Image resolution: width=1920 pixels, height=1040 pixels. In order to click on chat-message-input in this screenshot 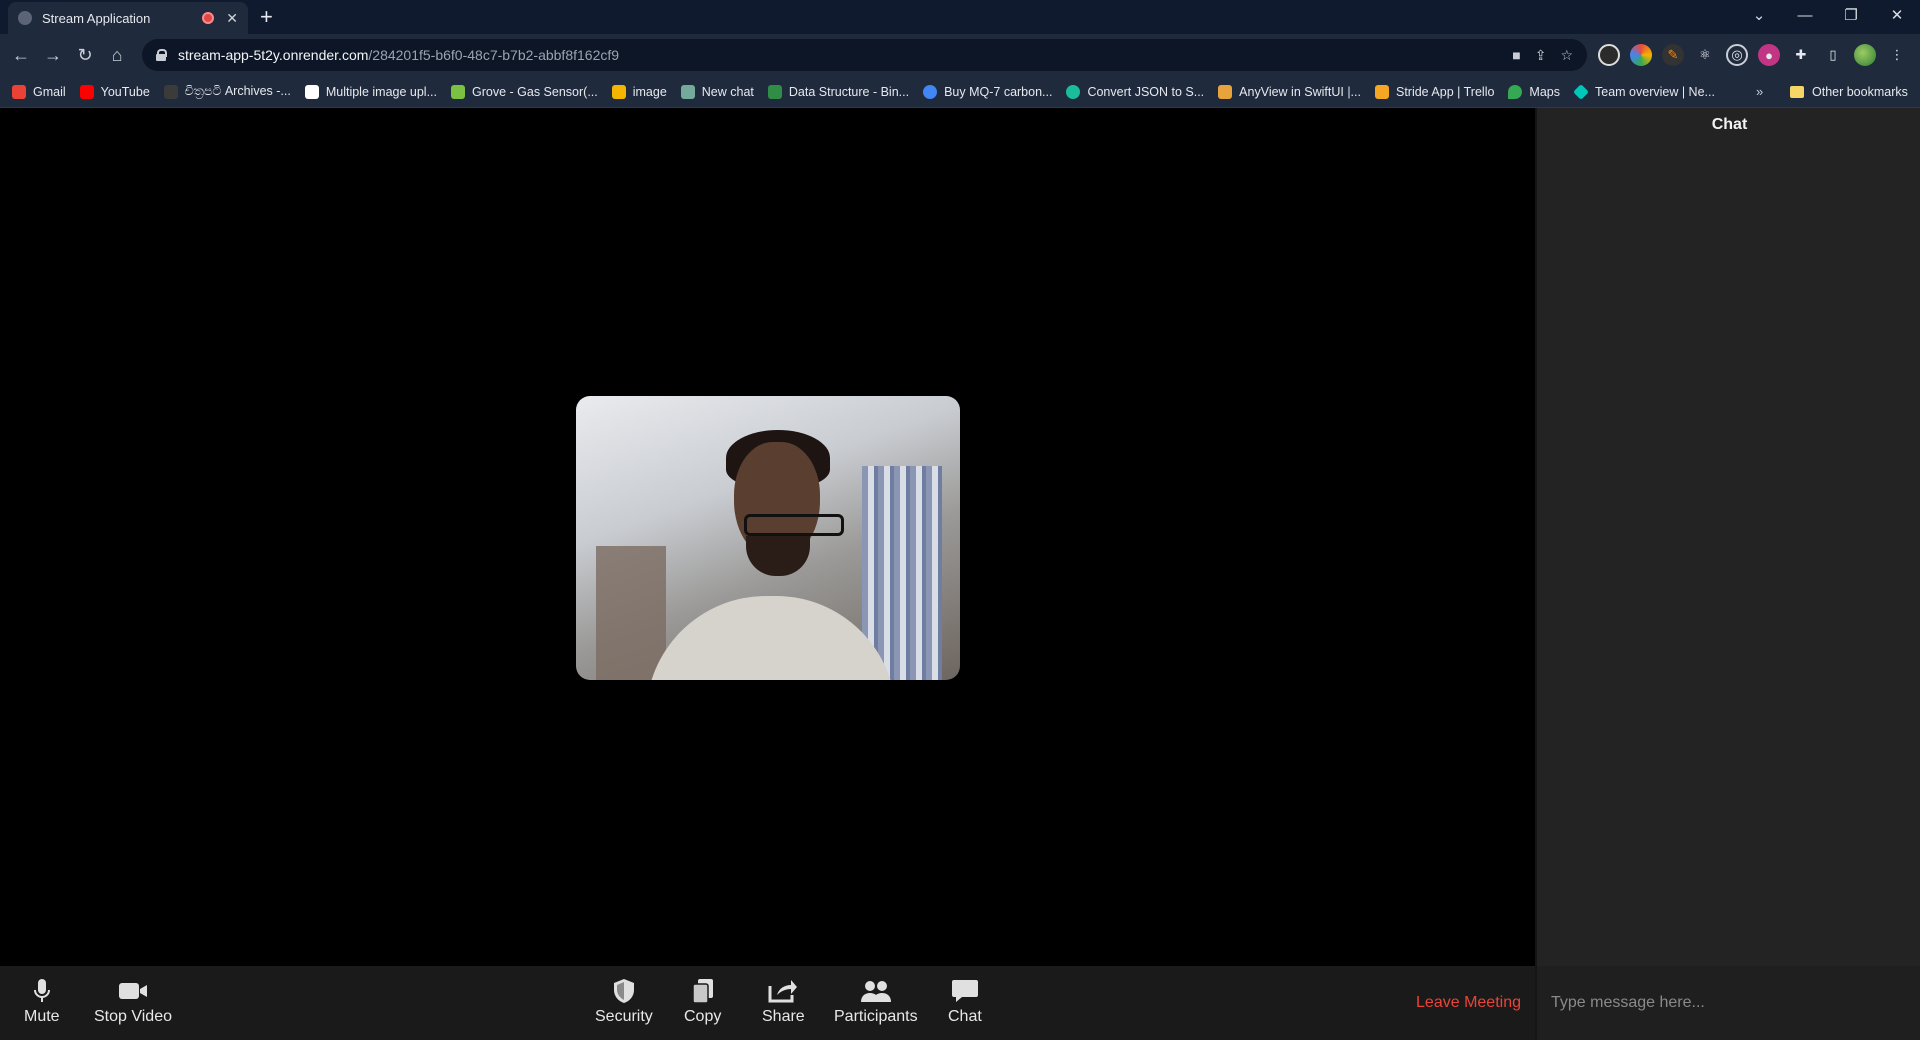, I will do `click(1729, 1003)`.